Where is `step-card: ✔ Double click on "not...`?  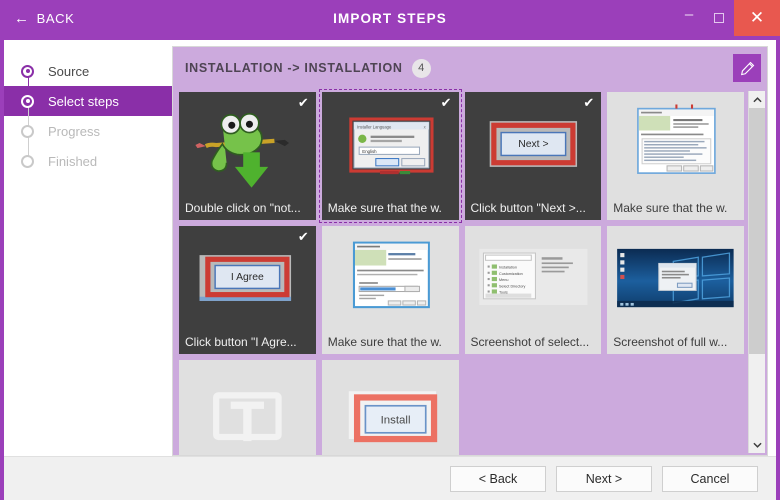
step-card: ✔ Double click on "not... is located at coordinates (247, 156).